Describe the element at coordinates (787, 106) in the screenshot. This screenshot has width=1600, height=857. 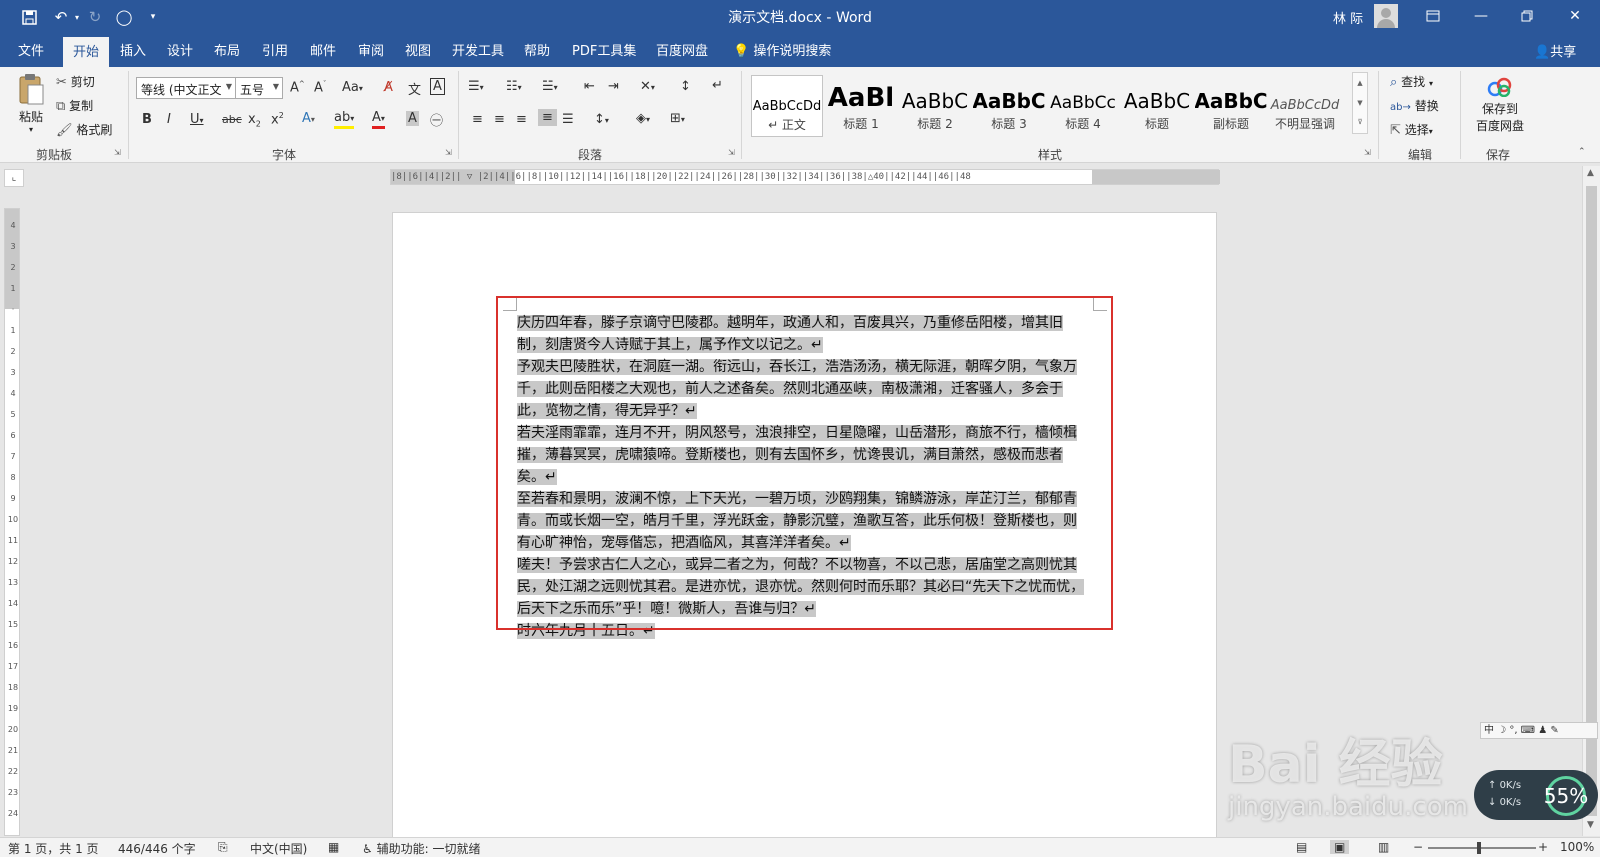
I see `style-normal: AaBbCcDd ↵ 正文` at that location.